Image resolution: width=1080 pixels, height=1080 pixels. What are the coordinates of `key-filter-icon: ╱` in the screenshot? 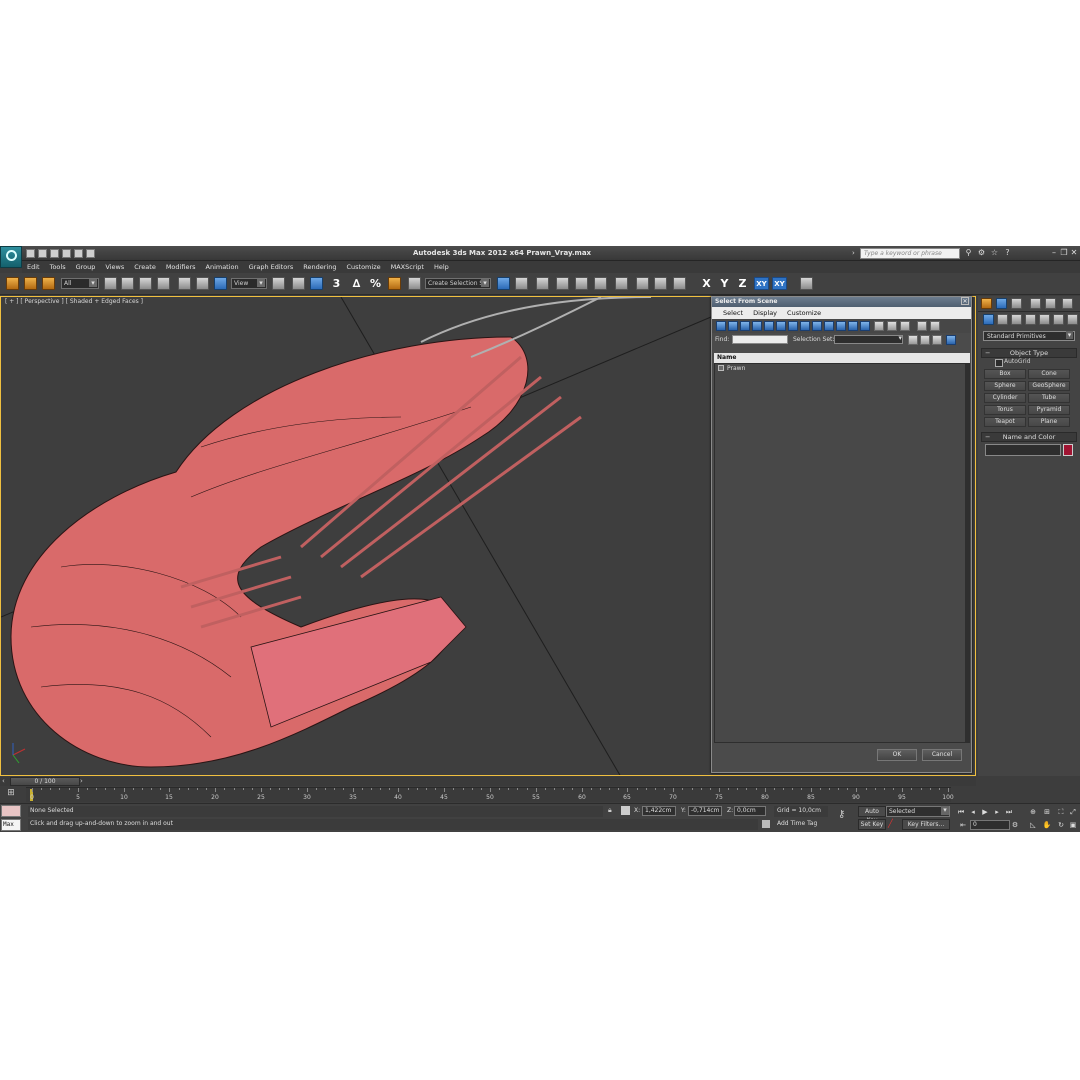 It's located at (890, 823).